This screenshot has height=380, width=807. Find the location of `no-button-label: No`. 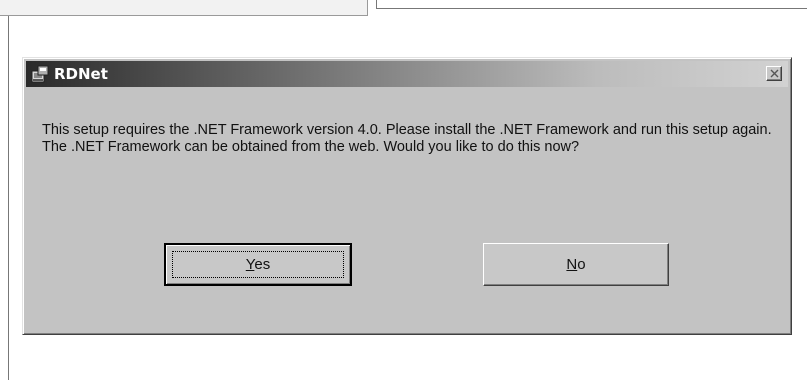

no-button-label: No is located at coordinates (575, 264).